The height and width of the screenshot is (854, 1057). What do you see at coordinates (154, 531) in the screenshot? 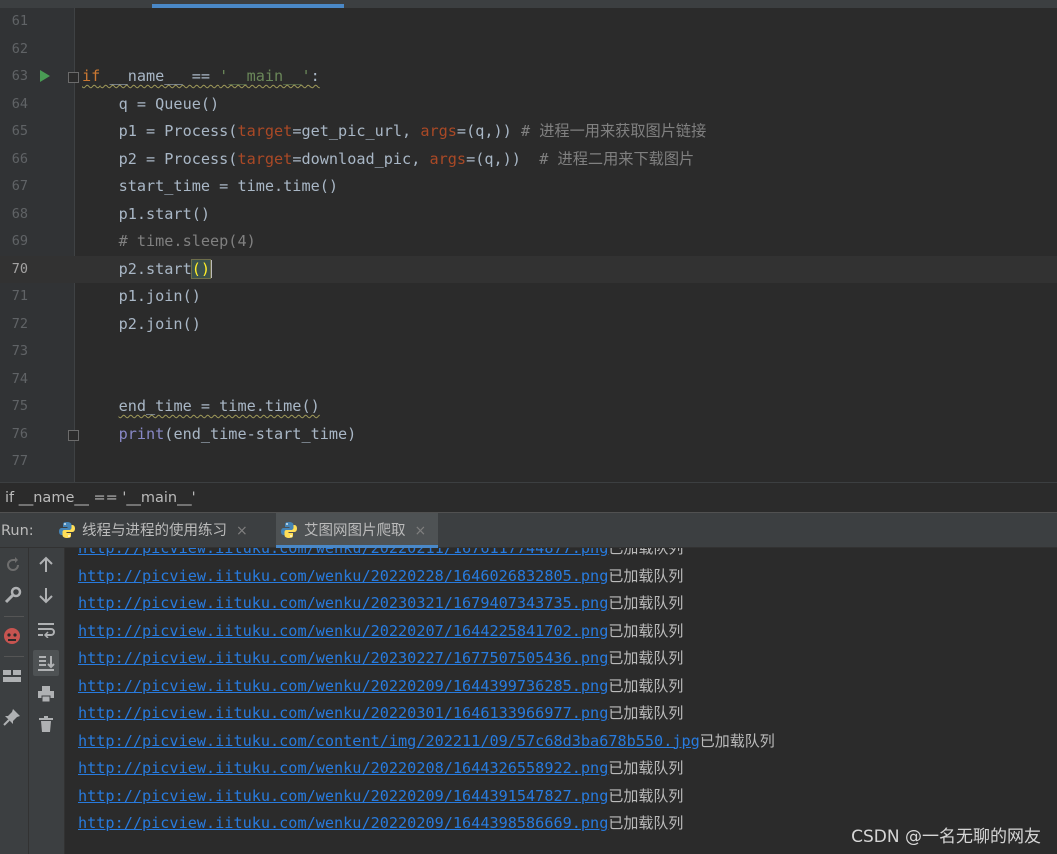
I see `tab-label: 线程与进程的使用练习` at bounding box center [154, 531].